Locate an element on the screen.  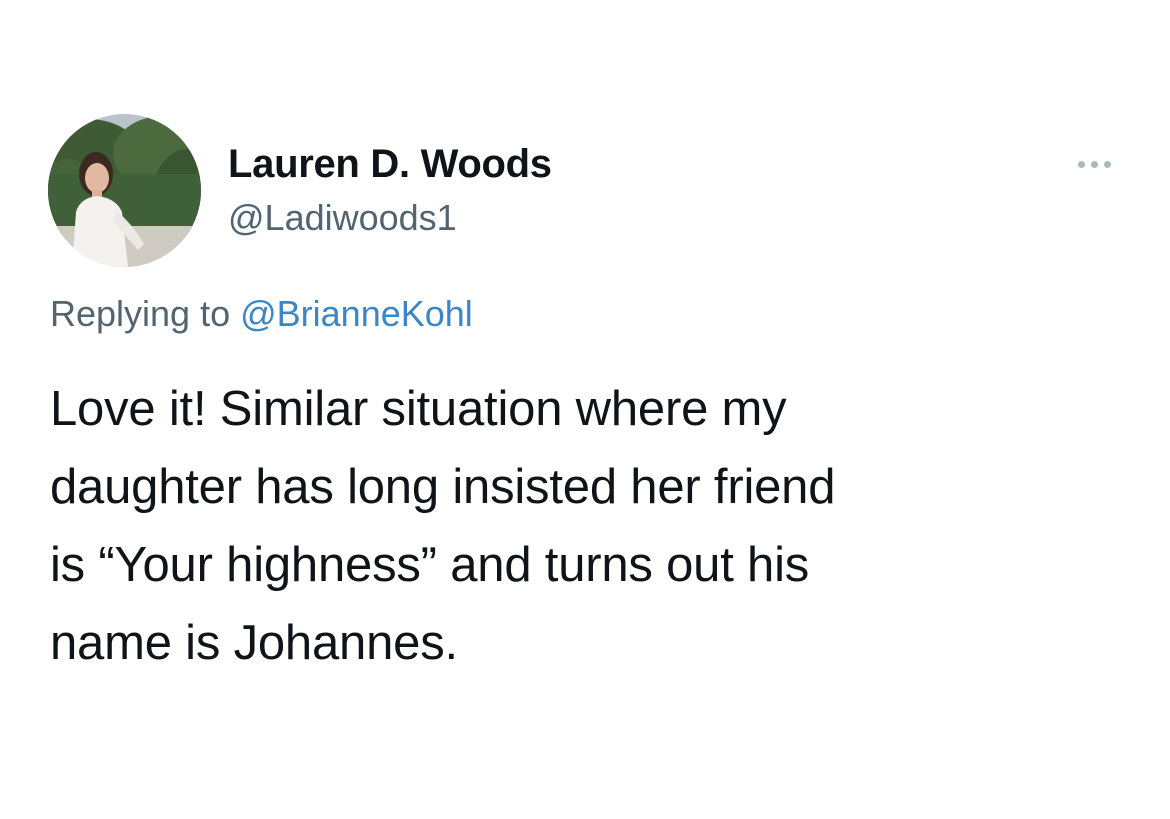
tweet-text-line: Love it! Similar situation where my is located at coordinates (418, 409).